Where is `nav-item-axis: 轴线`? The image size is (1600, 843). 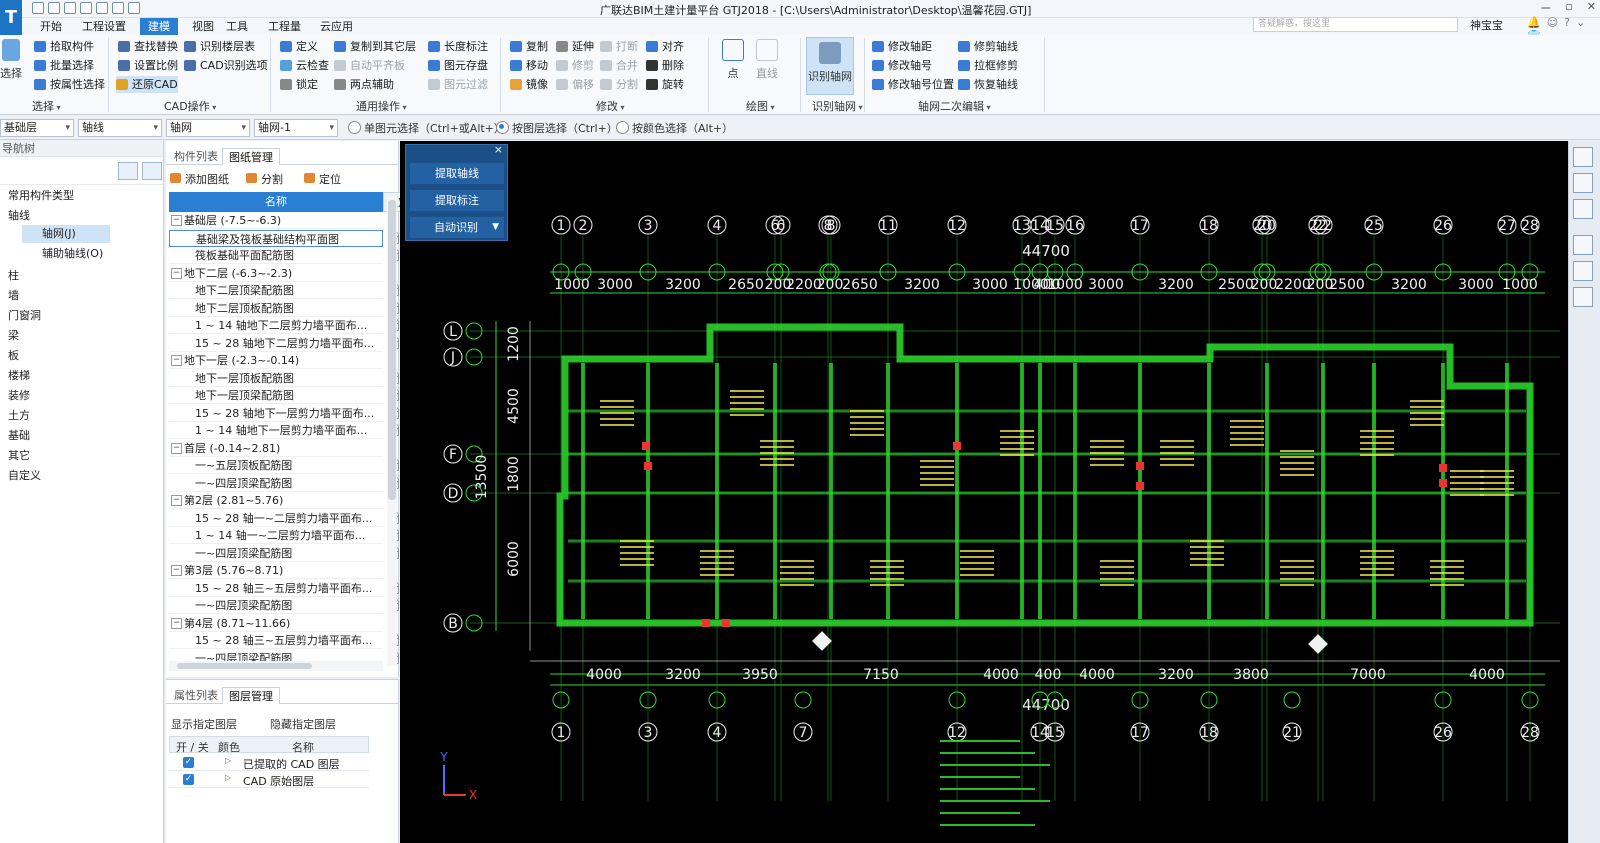 nav-item-axis: 轴线 is located at coordinates (19, 216).